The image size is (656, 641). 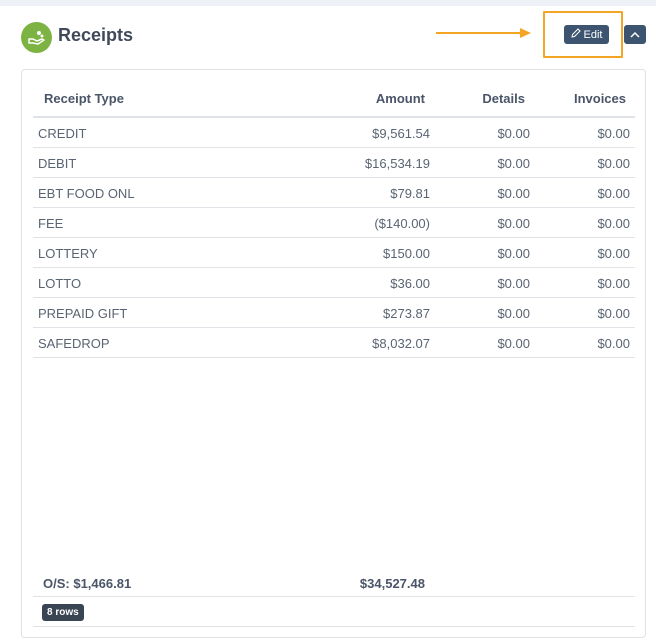 What do you see at coordinates (87, 583) in the screenshot?
I see `outstanding-total: O/S: $1,466.81` at bounding box center [87, 583].